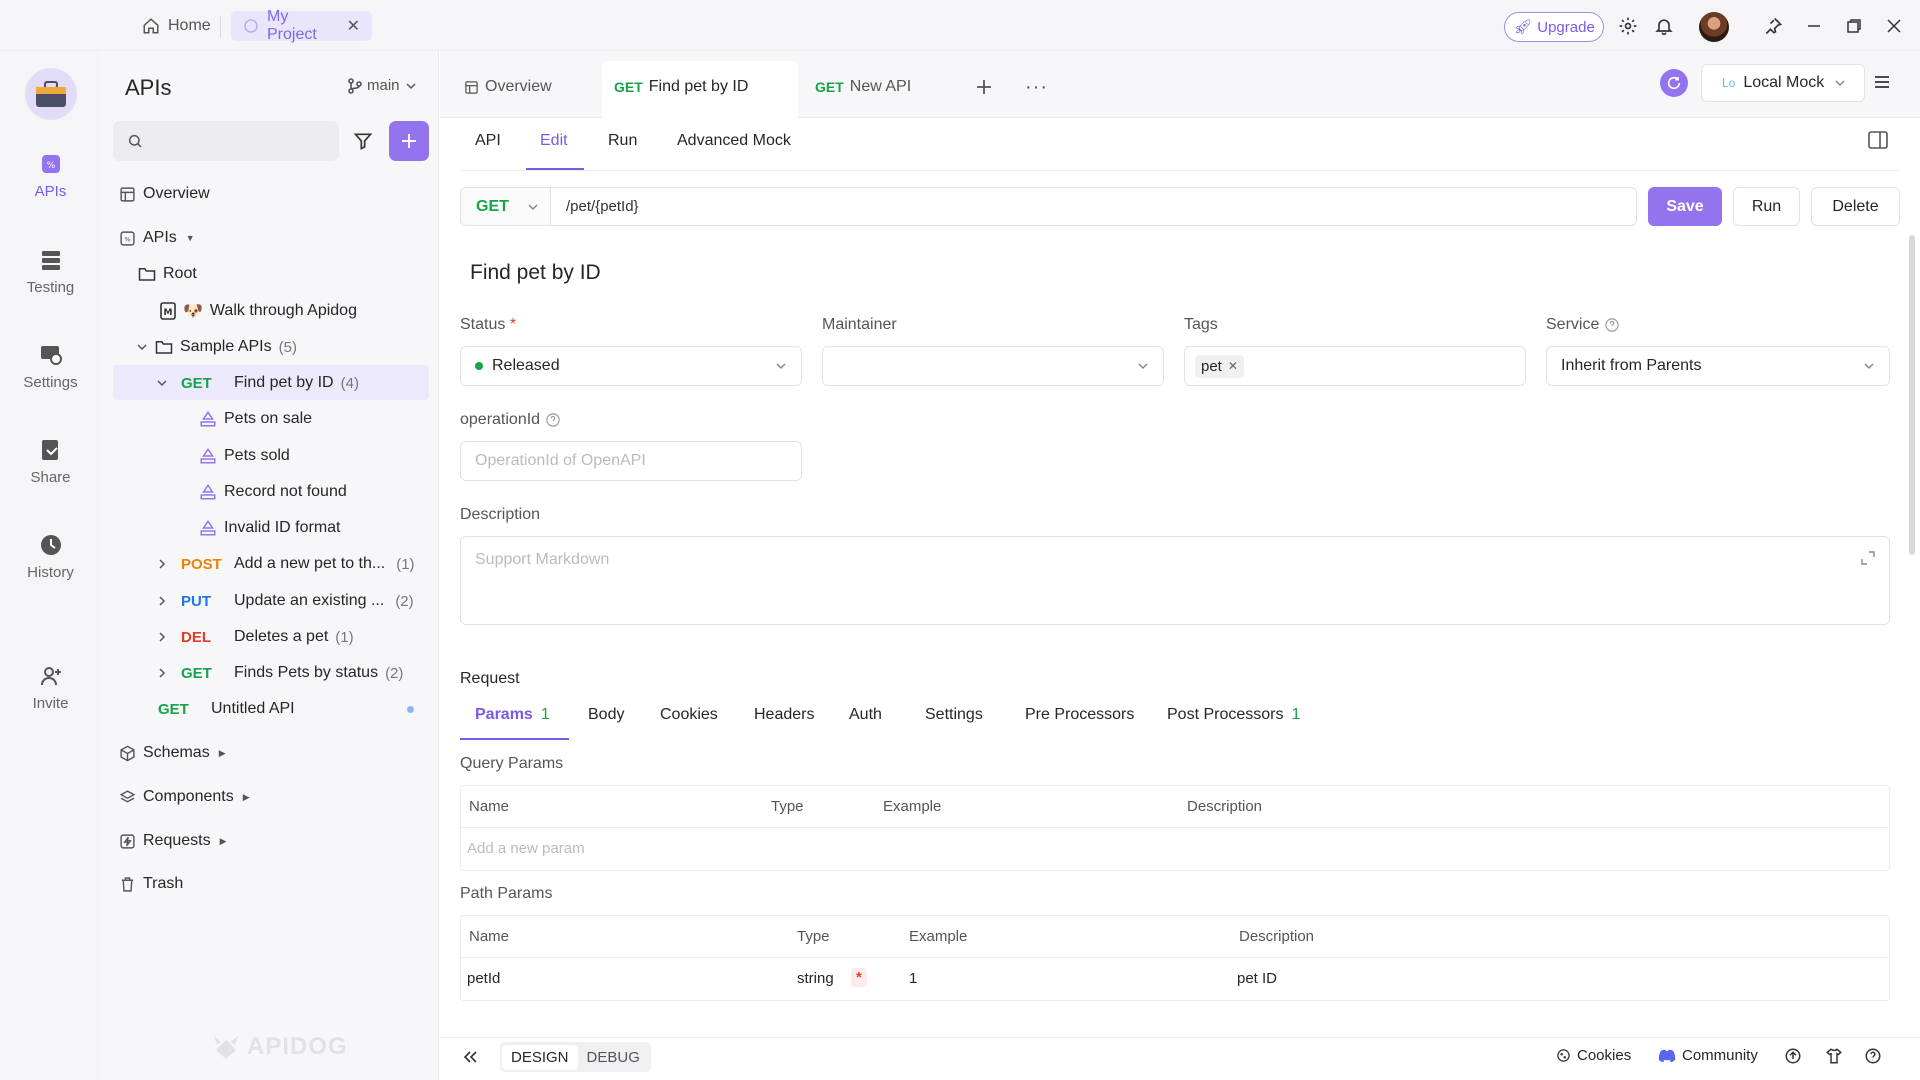 The height and width of the screenshot is (1080, 1920). Describe the element at coordinates (1233, 715) in the screenshot. I see `tab-post-processors: Post Processors 1` at that location.